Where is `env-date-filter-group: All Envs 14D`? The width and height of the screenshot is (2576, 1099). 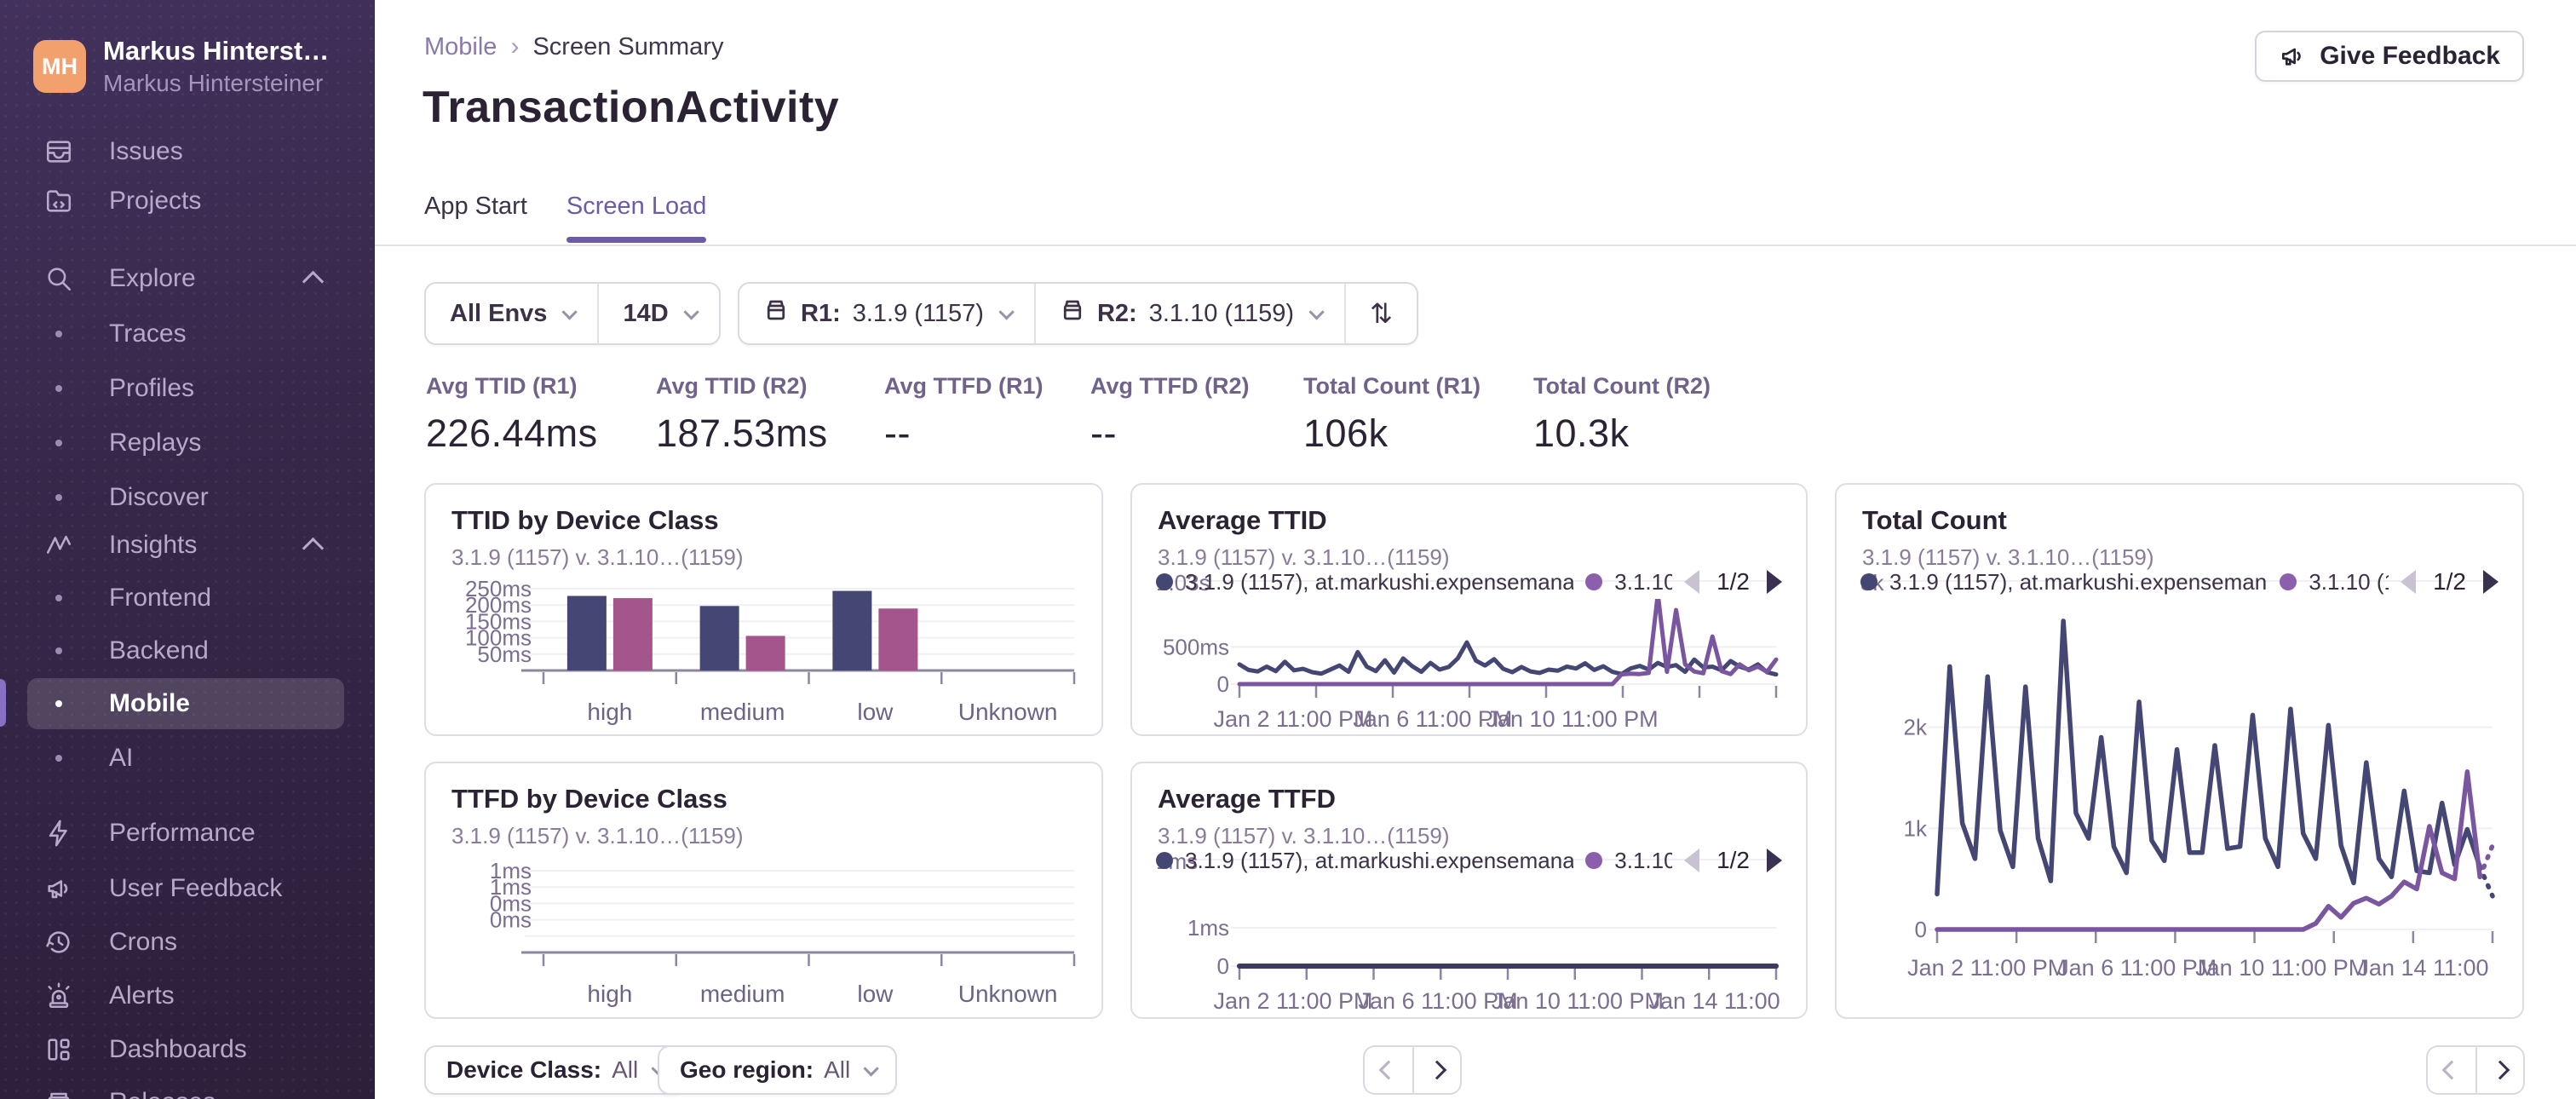
env-date-filter-group: All Envs 14D is located at coordinates (572, 313).